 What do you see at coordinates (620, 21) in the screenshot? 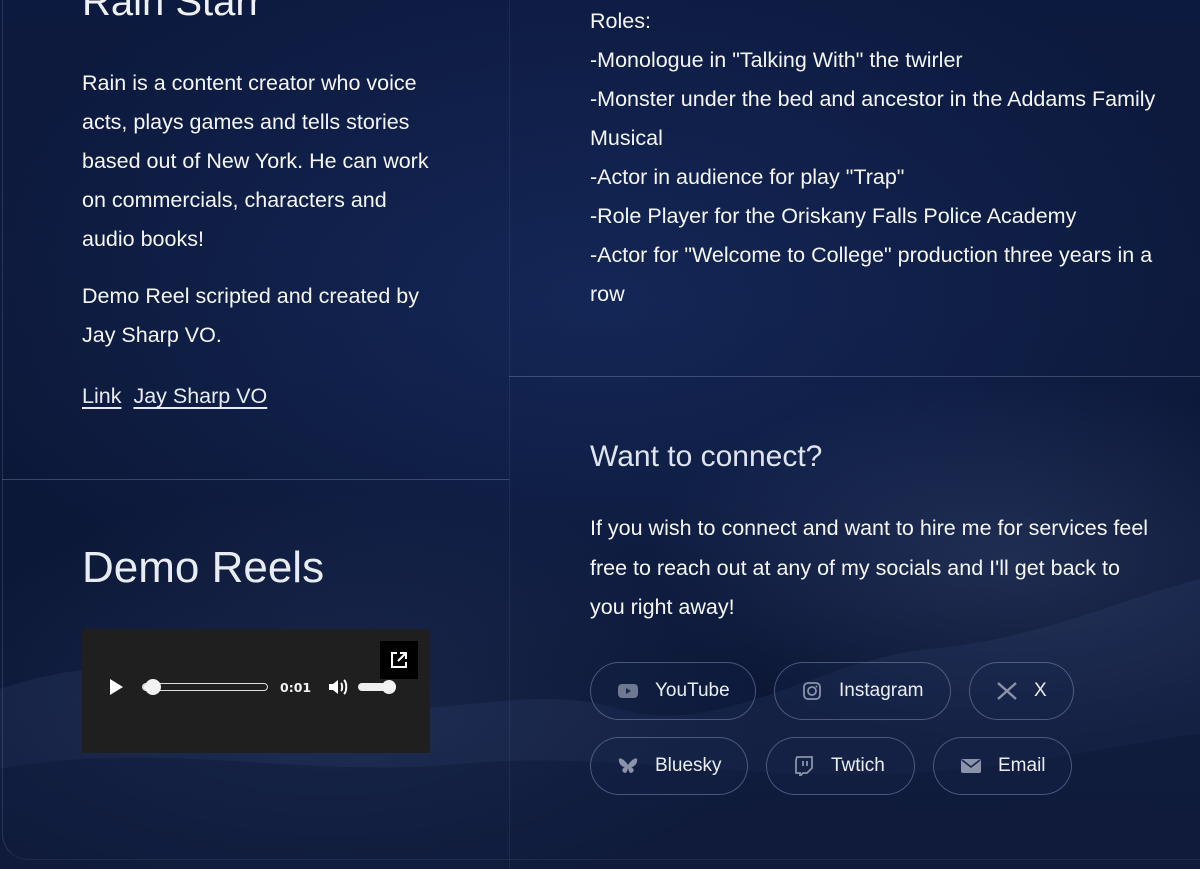
I see `roles-line: Roles:` at bounding box center [620, 21].